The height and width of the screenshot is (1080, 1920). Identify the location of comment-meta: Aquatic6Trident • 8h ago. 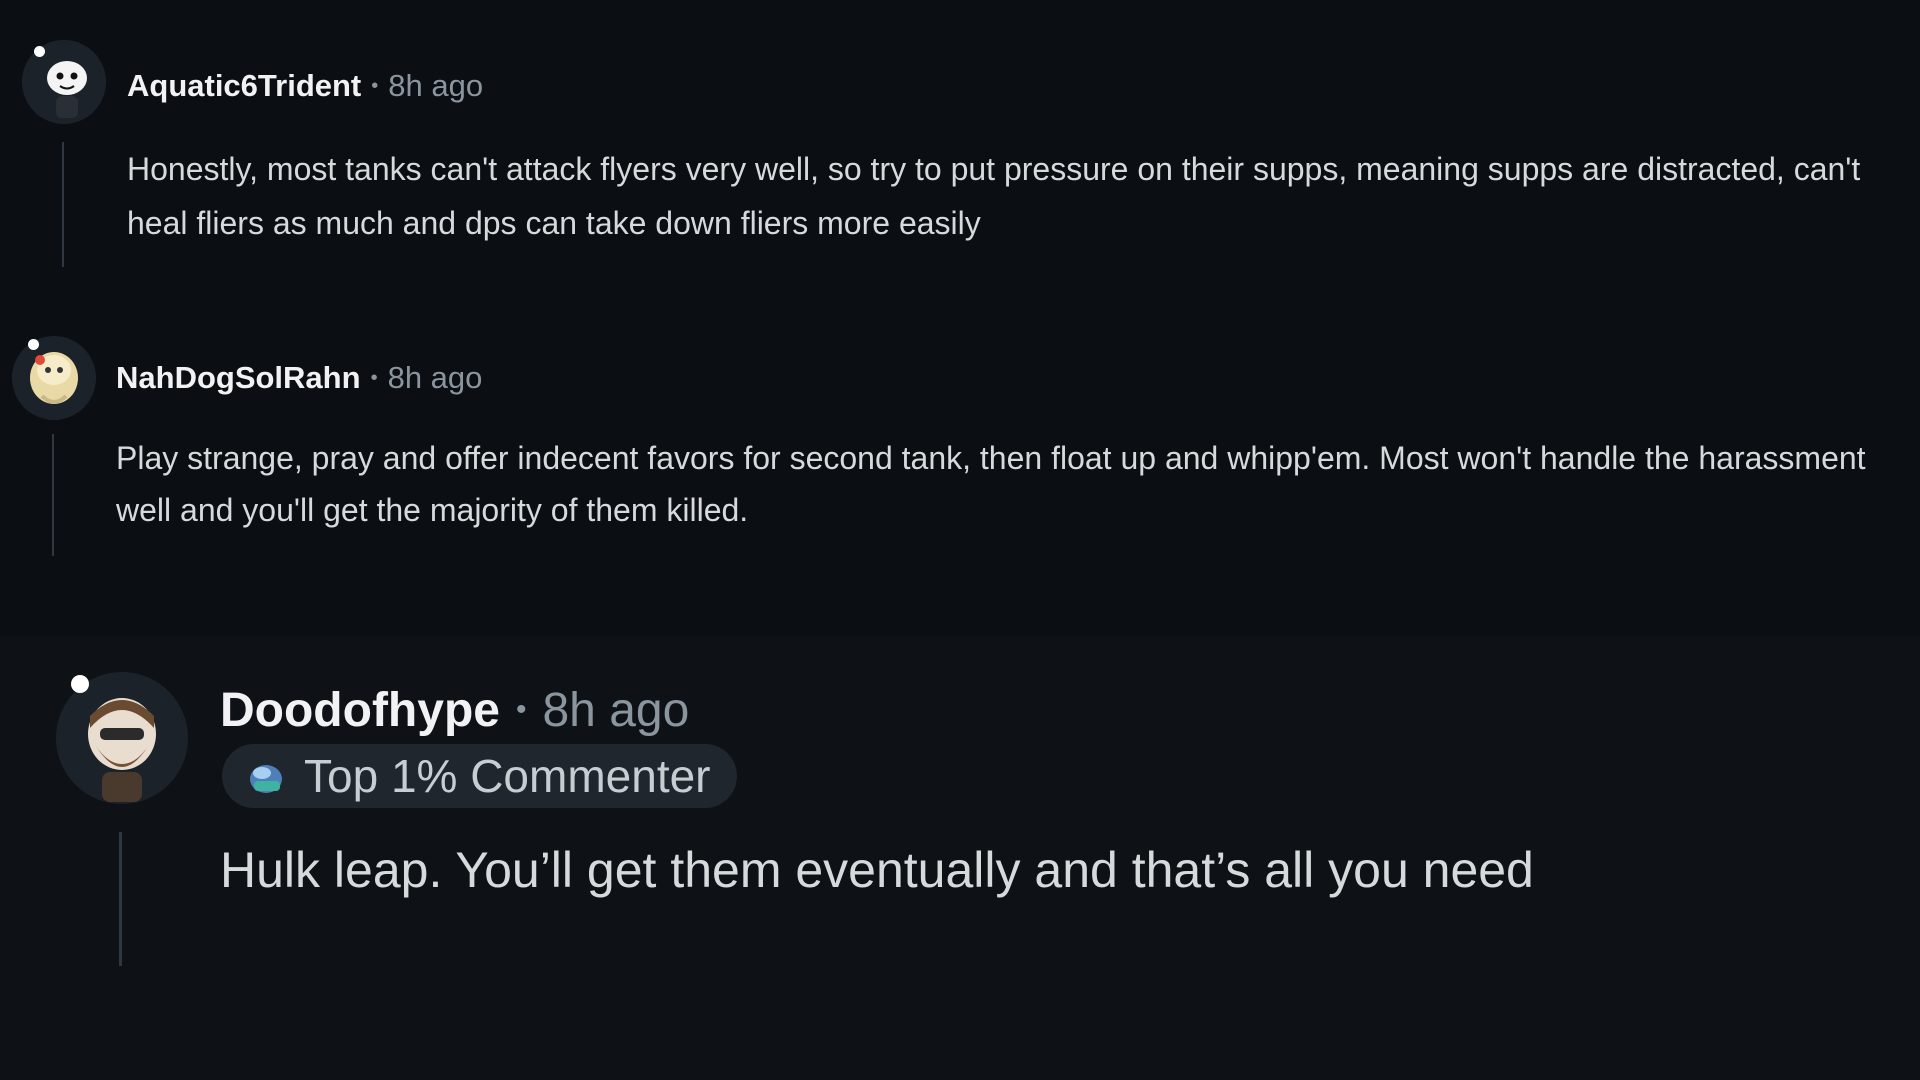
(305, 86).